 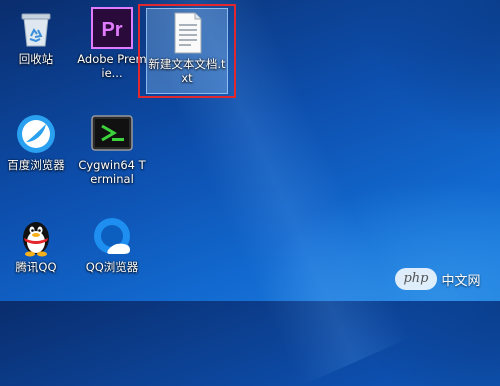 What do you see at coordinates (36, 28) in the screenshot?
I see `recycle-bin-icon` at bounding box center [36, 28].